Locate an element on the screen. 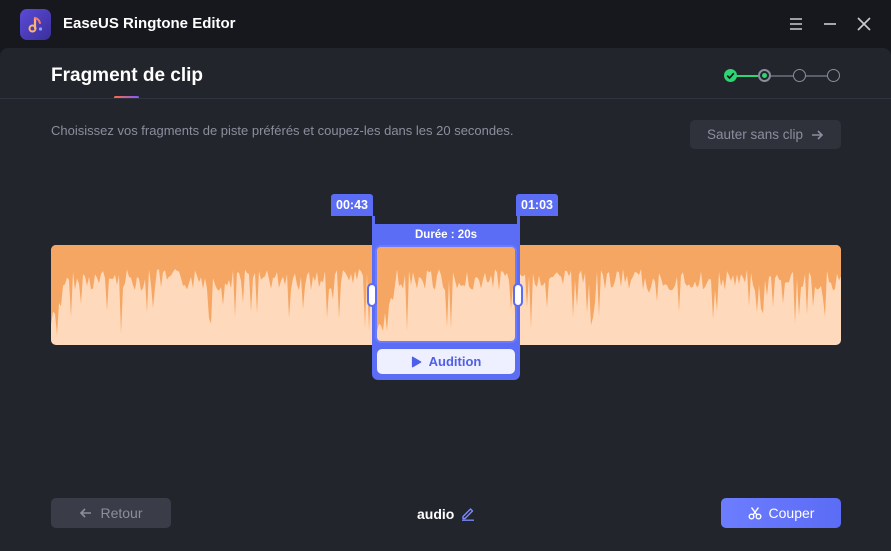 This screenshot has width=891, height=551. waveform-path is located at coordinates (446, 289).